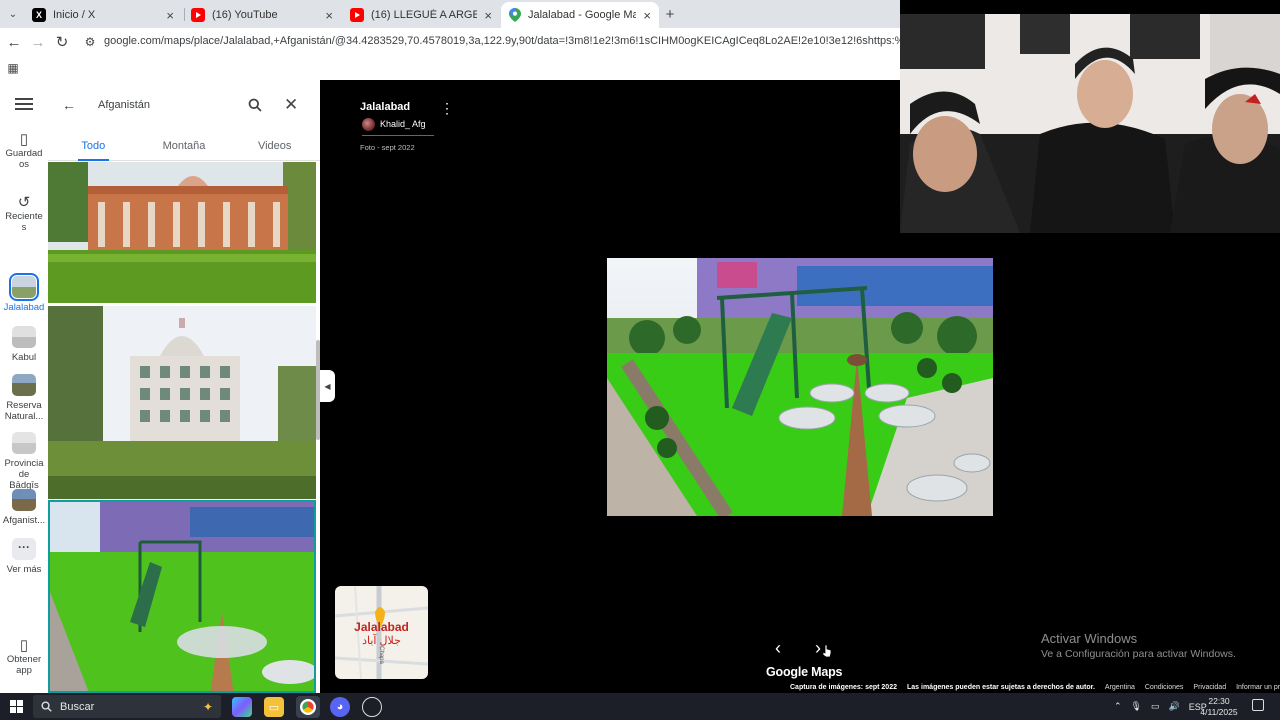  I want to click on rail-saved: ▯ Guardados, so click(24, 150).